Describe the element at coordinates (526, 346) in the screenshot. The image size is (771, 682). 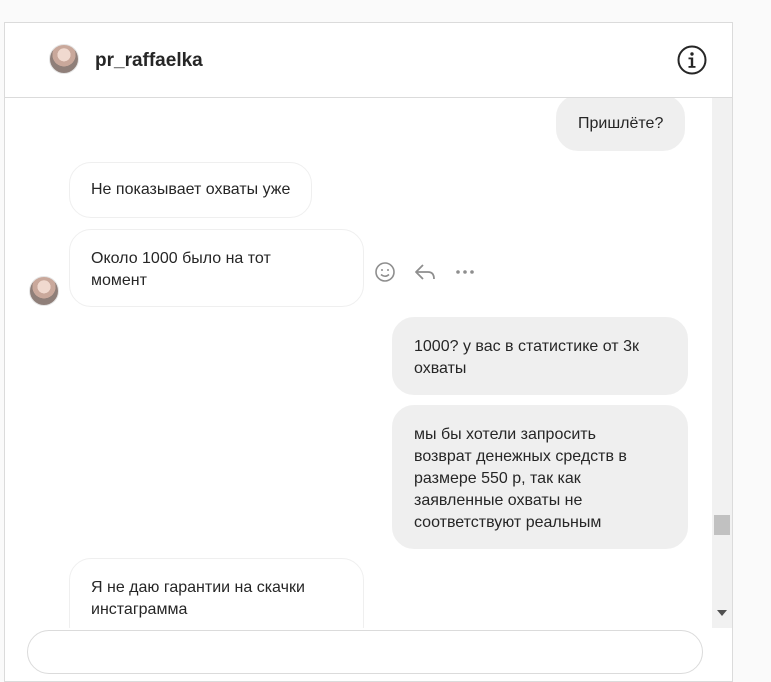
I see `message-line: 1000? у вас в статистике от 3к` at that location.